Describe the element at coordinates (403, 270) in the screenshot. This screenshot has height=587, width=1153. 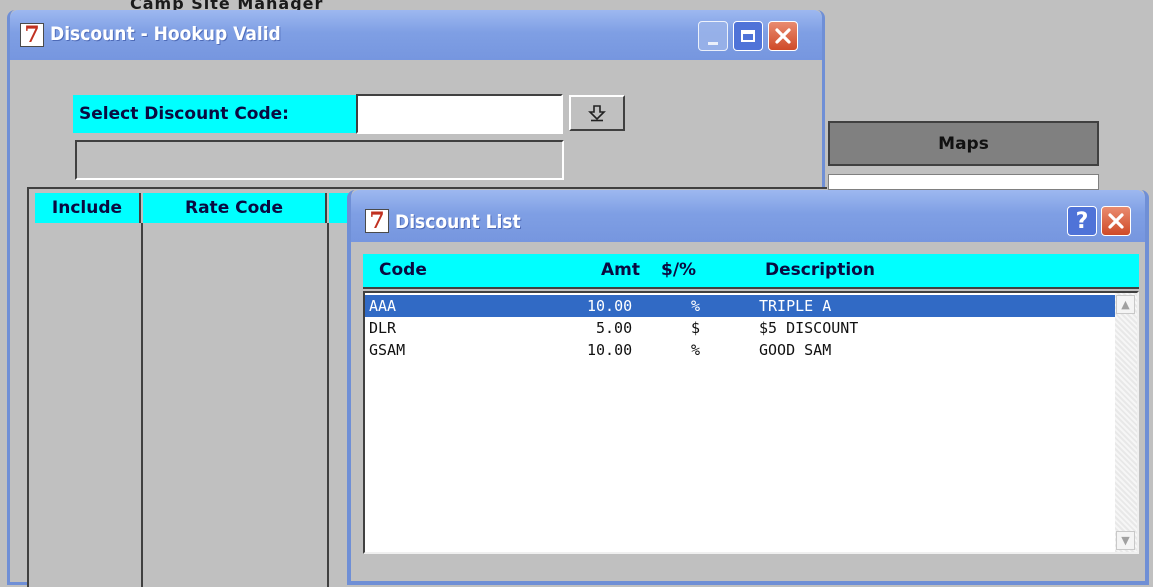
I see `code-column-header: Code` at that location.